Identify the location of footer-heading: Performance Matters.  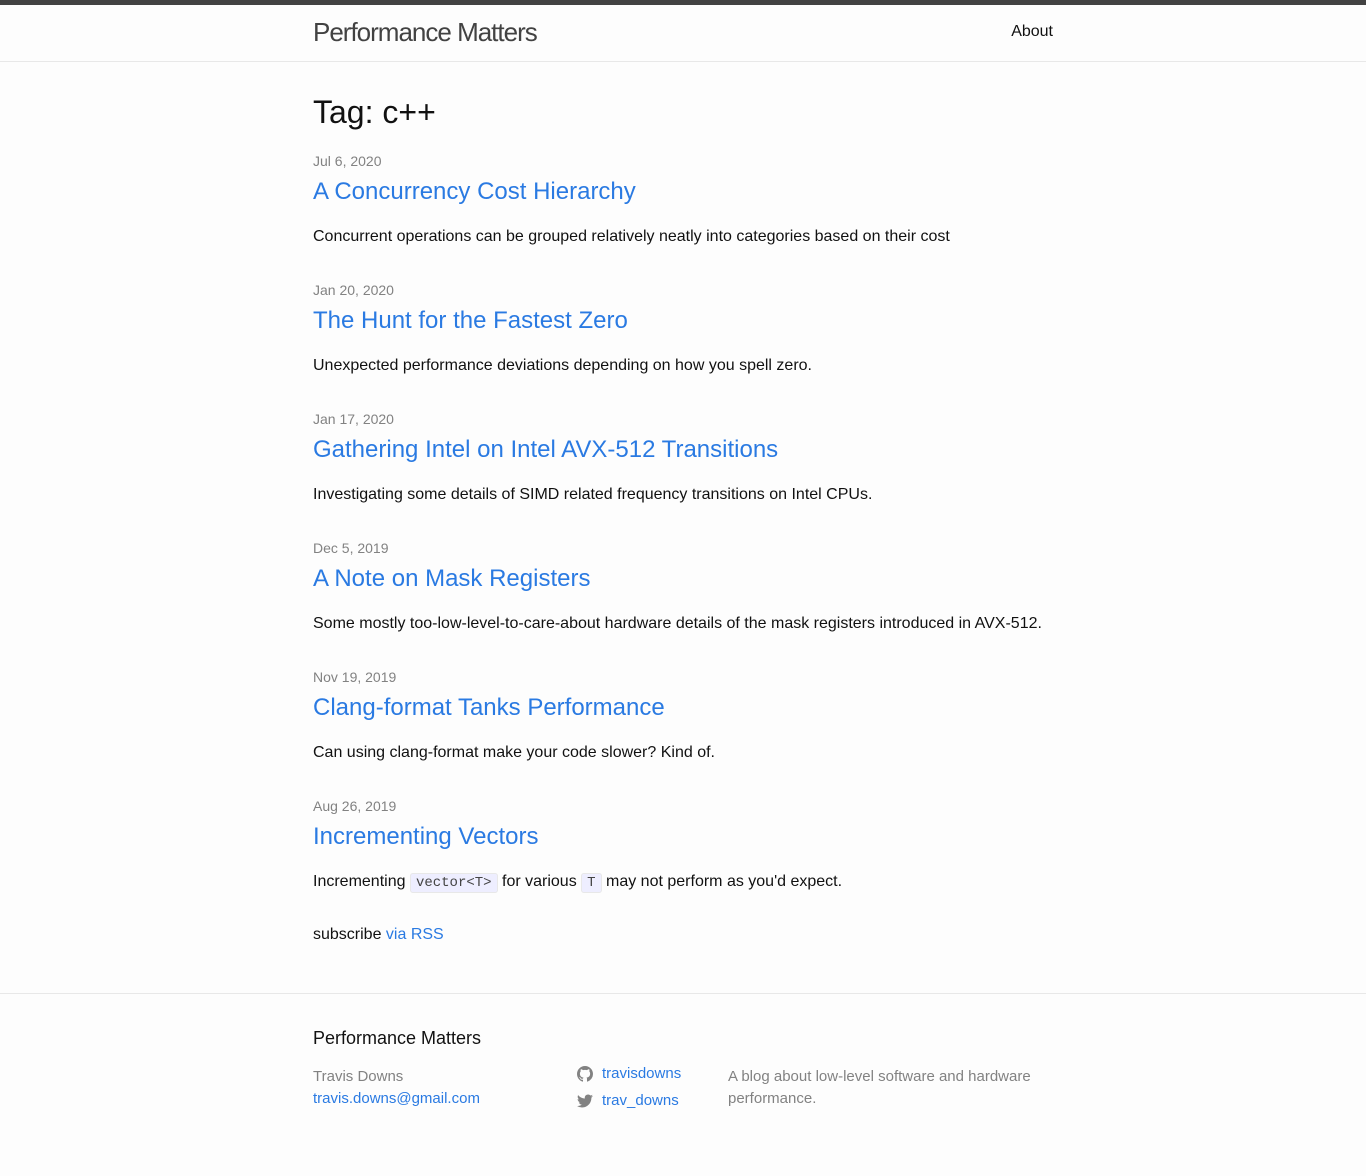
(397, 1038).